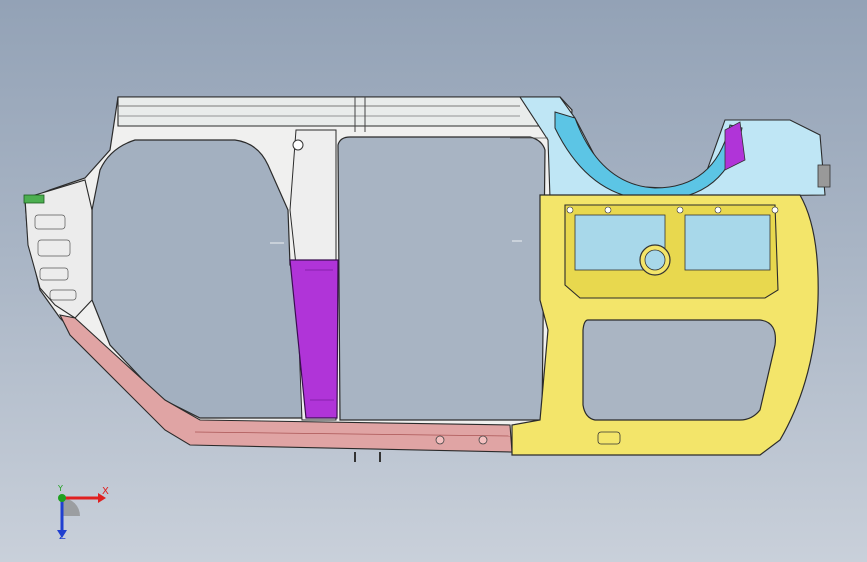  What do you see at coordinates (339, 111) in the screenshot?
I see `roof-rail` at bounding box center [339, 111].